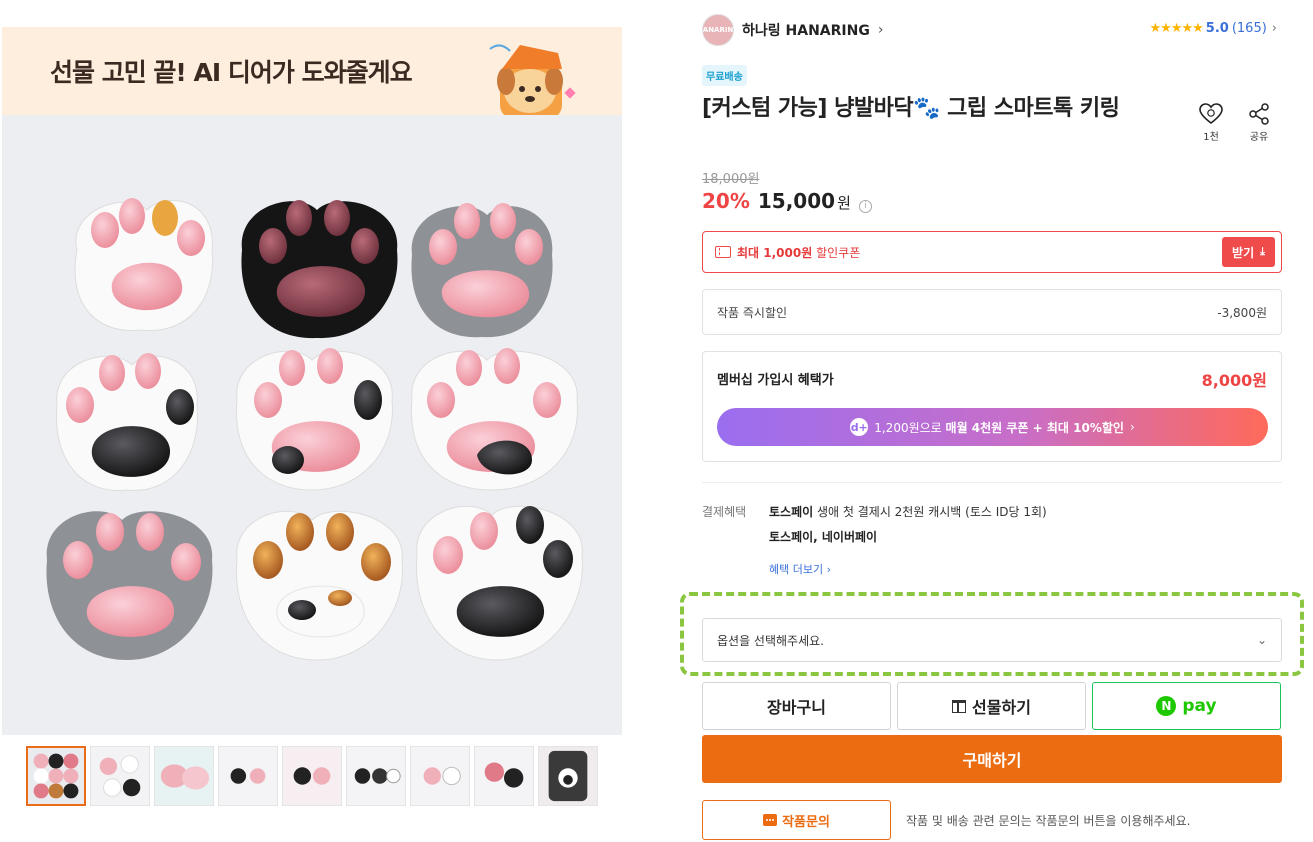 The width and height of the screenshot is (1313, 842). Describe the element at coordinates (1261, 640) in the screenshot. I see `chevron-down-icon: ⌄` at that location.